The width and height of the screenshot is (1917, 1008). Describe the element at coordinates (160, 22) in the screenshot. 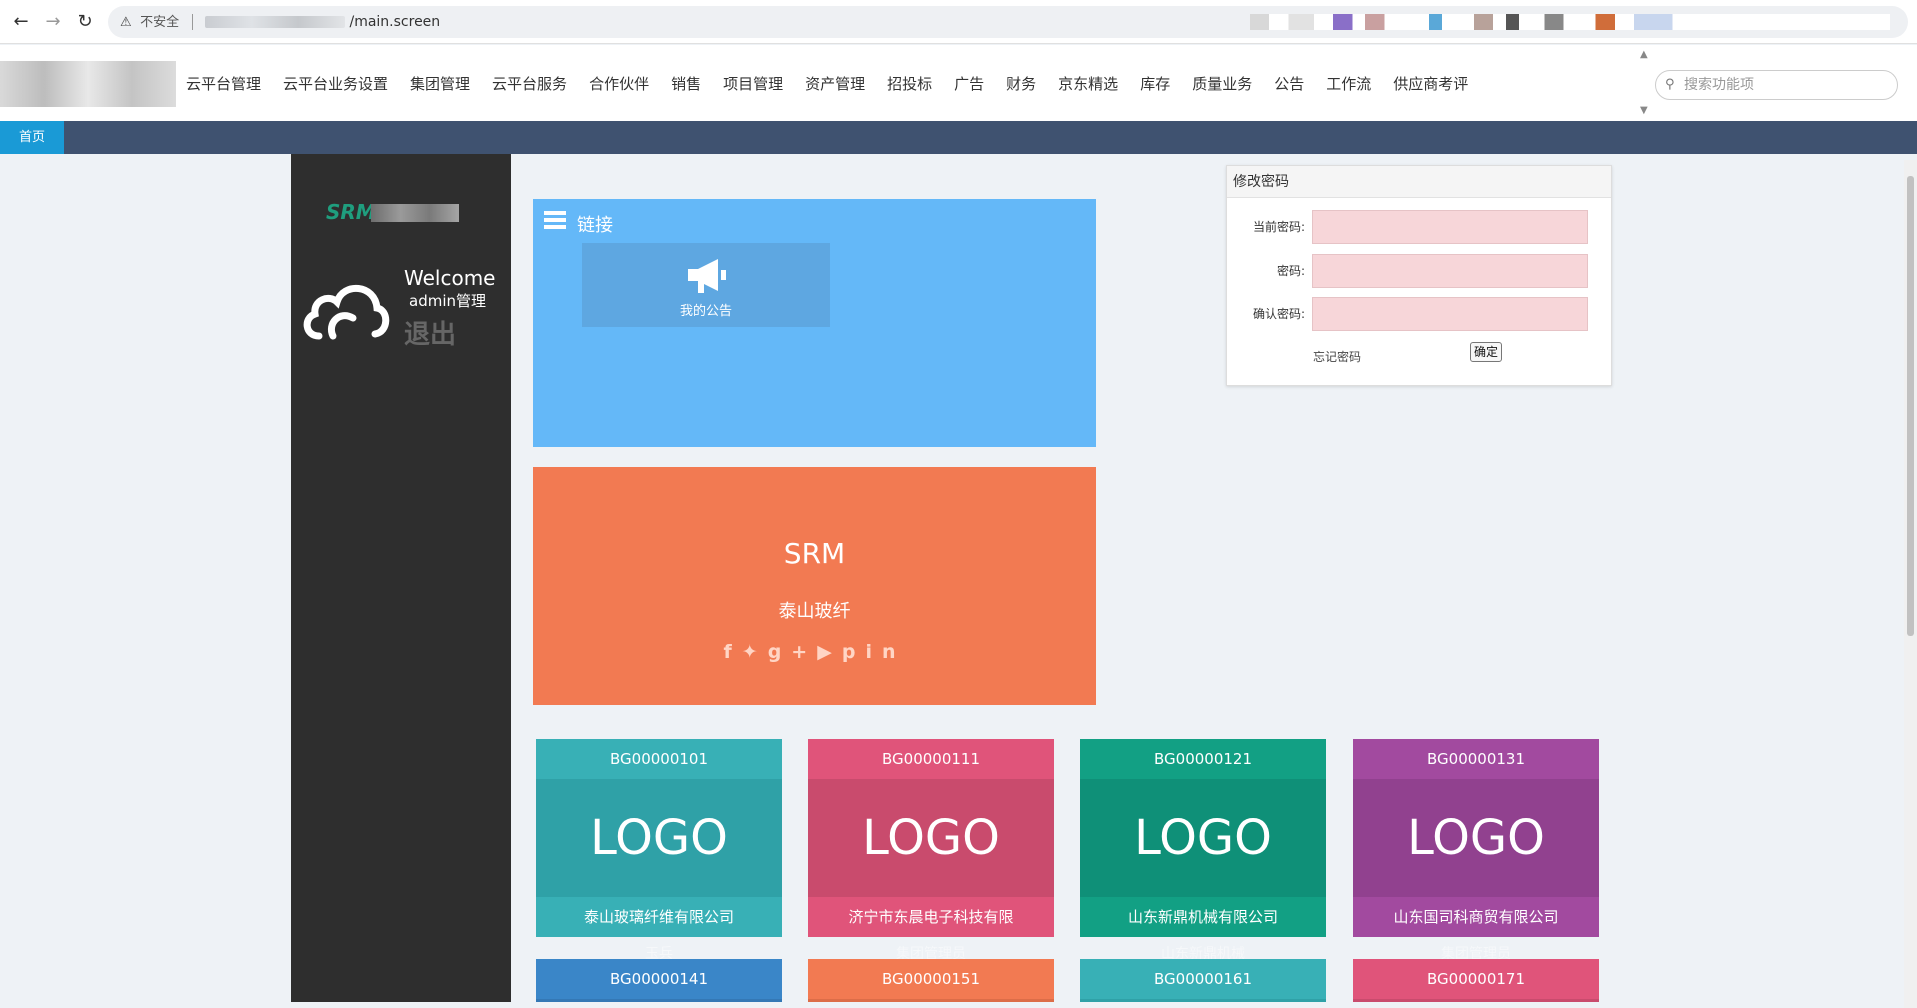

I see `security-label: 不安全` at that location.